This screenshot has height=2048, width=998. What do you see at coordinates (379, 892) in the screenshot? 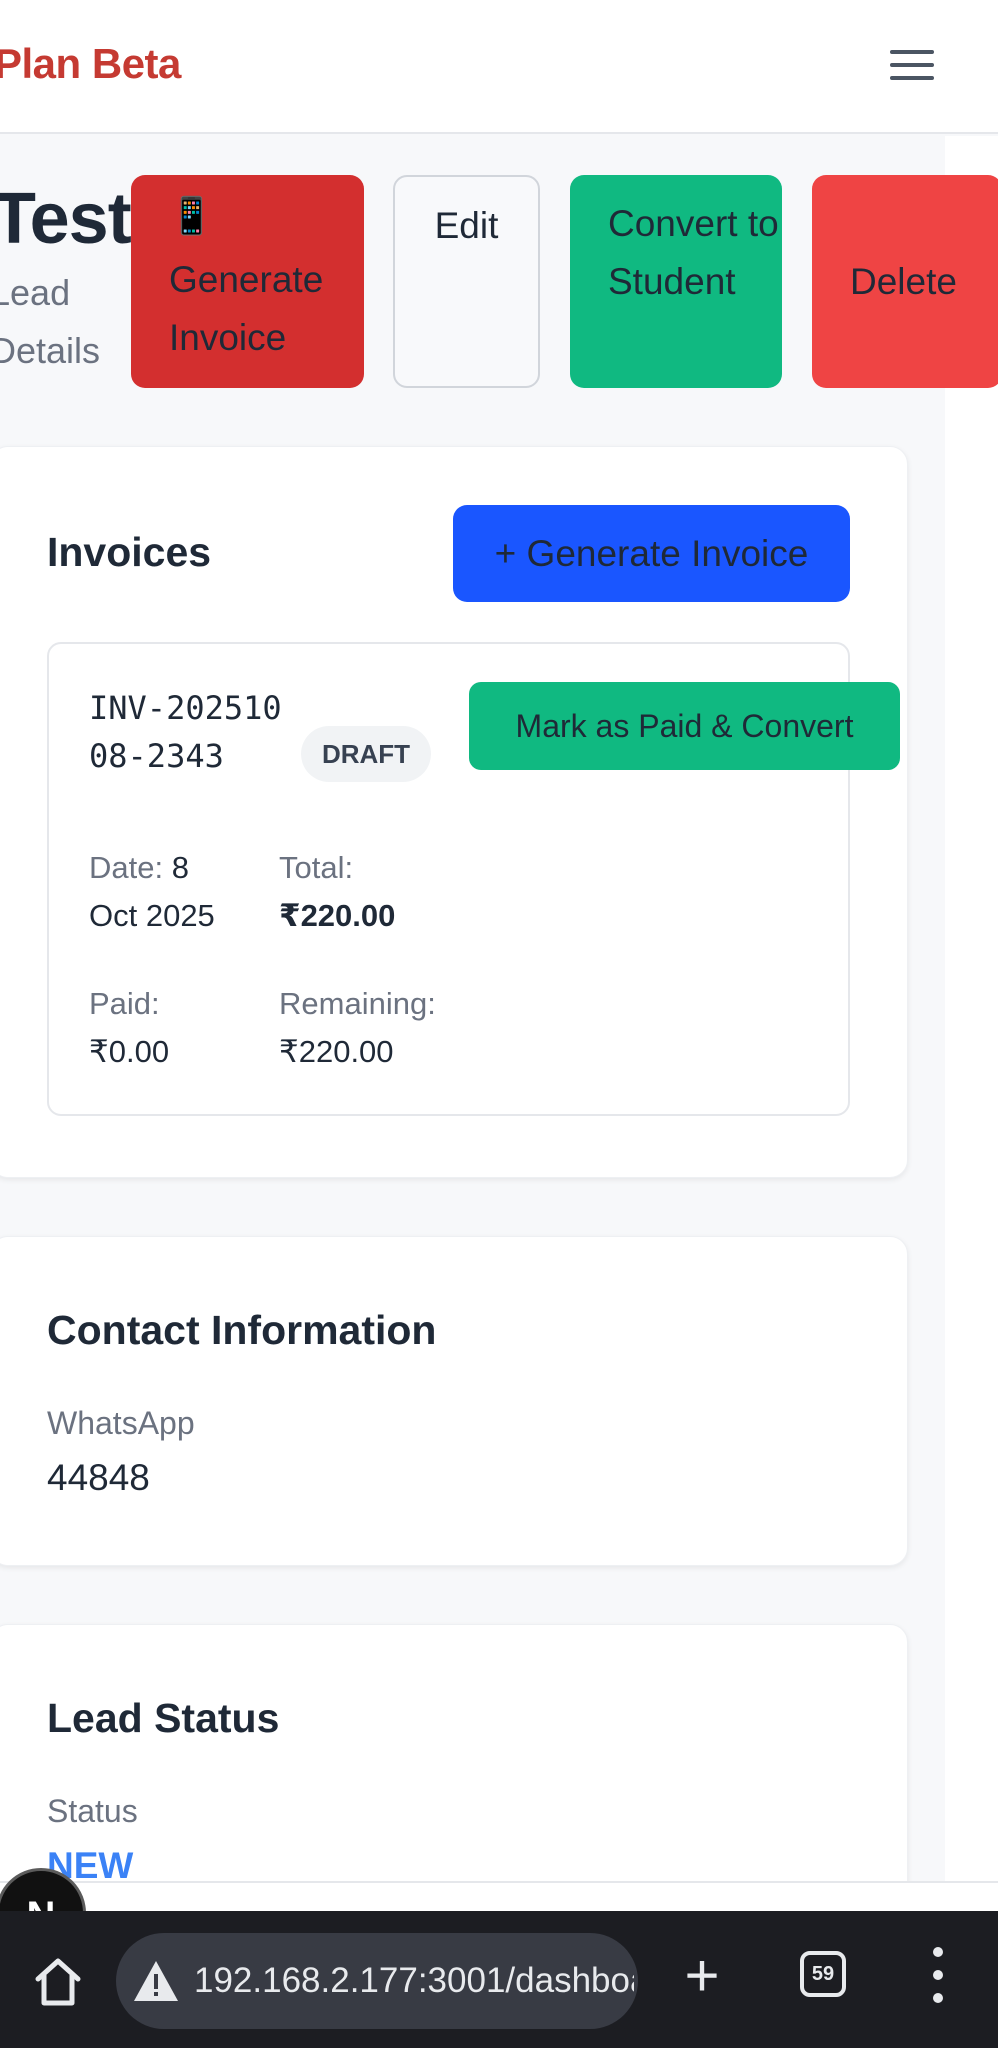
I see `invoice-total-field: Total: ₹220.00` at bounding box center [379, 892].